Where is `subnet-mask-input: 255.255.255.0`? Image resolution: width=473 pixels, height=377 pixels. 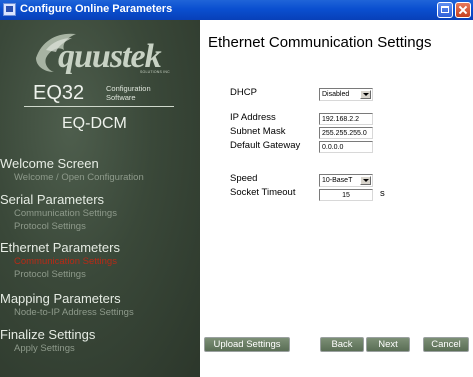 subnet-mask-input: 255.255.255.0 is located at coordinates (346, 133).